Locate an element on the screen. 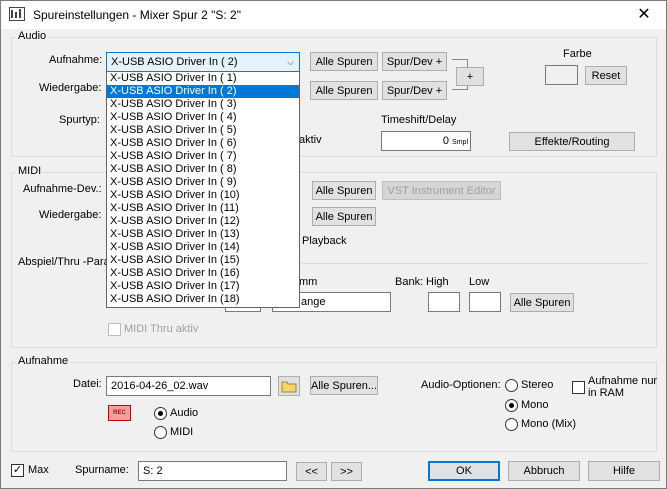 The image size is (667, 489). midi-group-title: MIDI is located at coordinates (30, 171).